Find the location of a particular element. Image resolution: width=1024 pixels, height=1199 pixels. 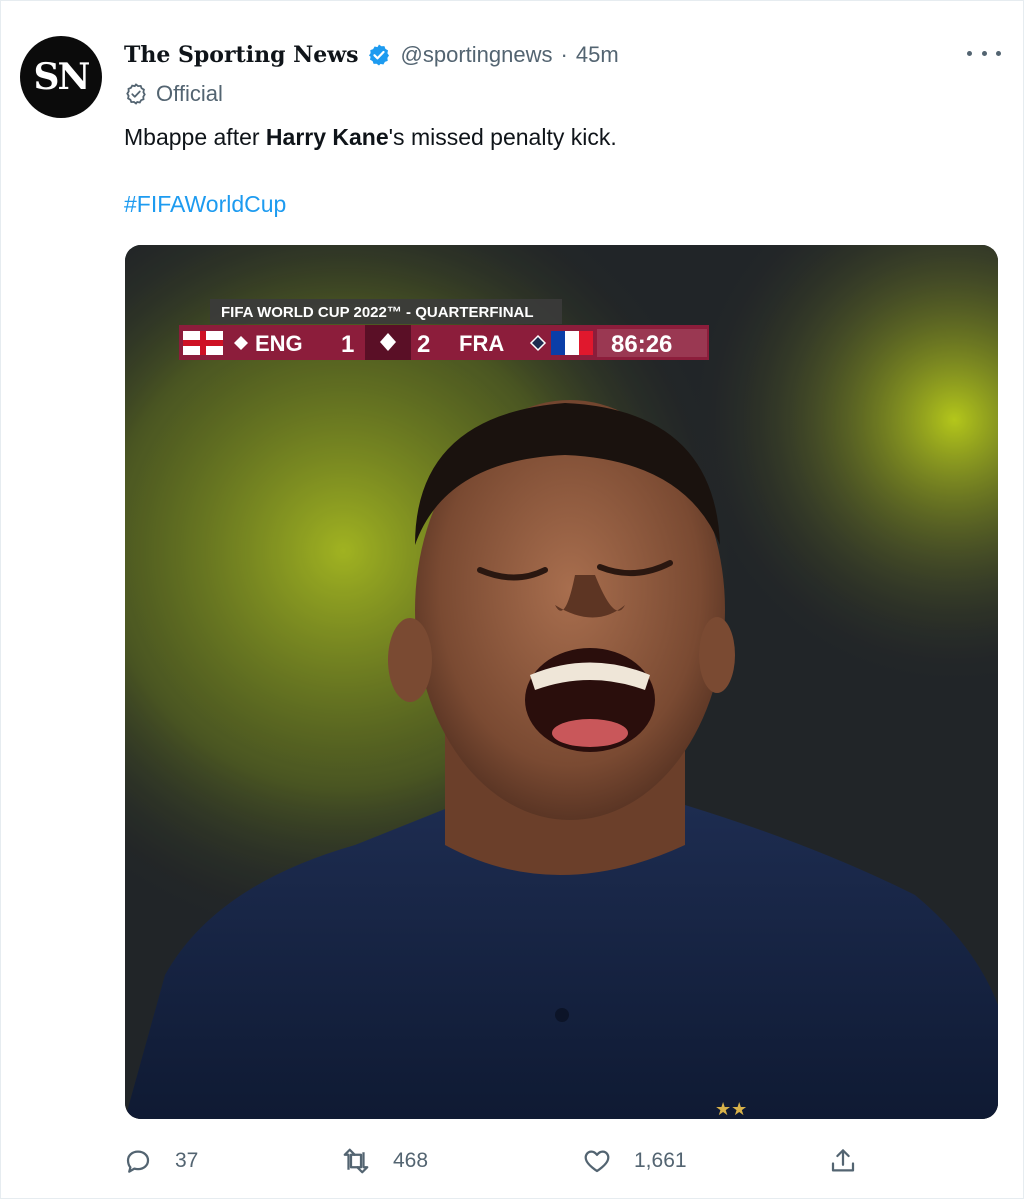

tweet-text-part2: 's missed penalty kick. is located at coordinates (502, 137).